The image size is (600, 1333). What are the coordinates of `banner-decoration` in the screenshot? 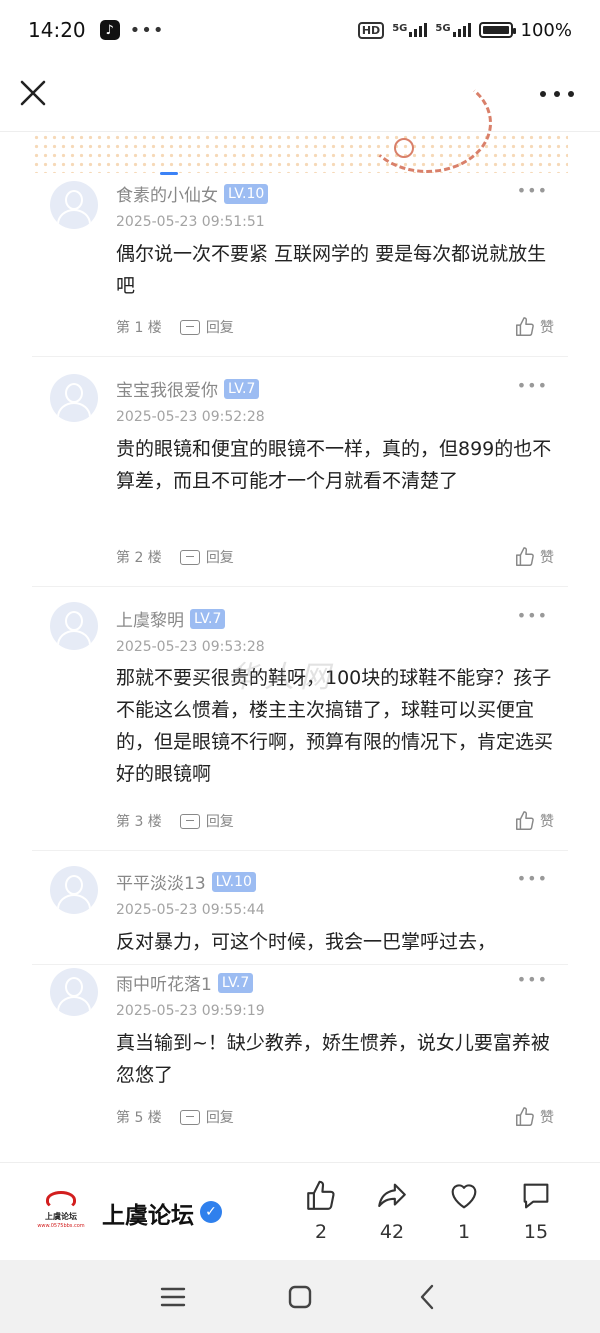 It's located at (300, 123).